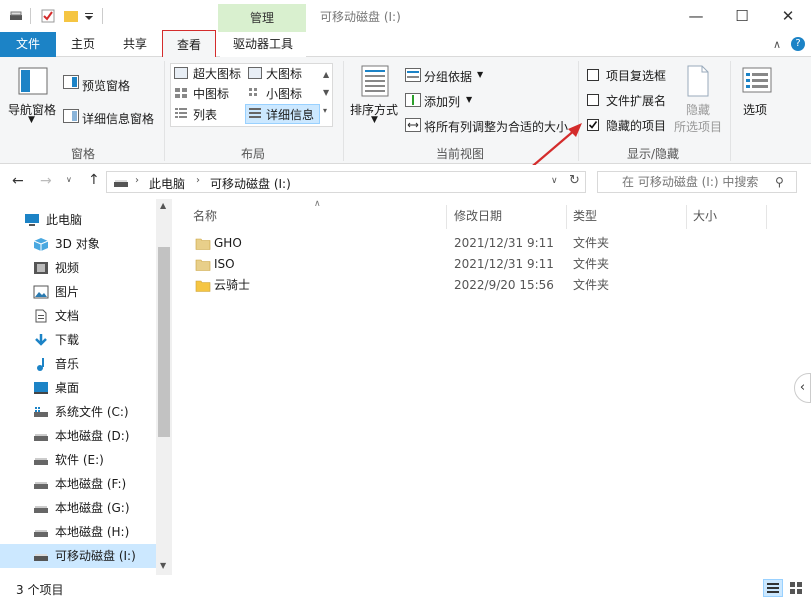 Image resolution: width=811 pixels, height=601 pixels. I want to click on sidebar-item: 本地磁盘 (D:), so click(78, 436).